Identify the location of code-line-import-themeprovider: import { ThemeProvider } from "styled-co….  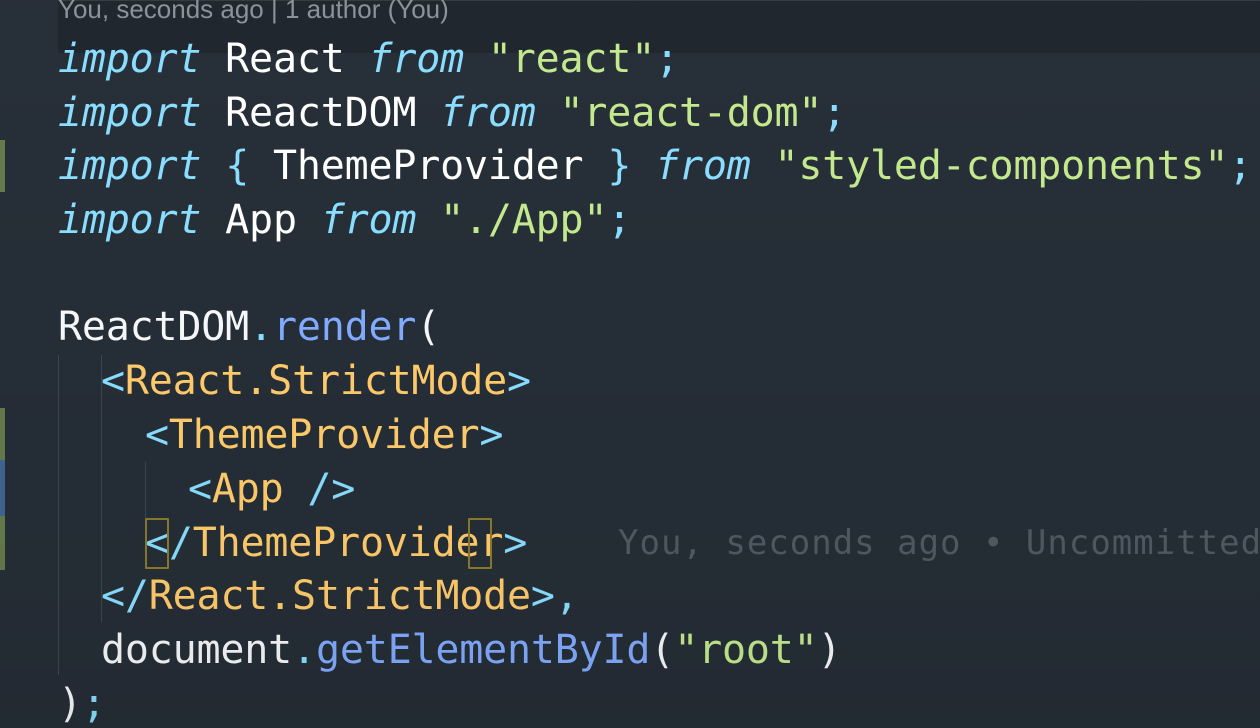
(626, 166).